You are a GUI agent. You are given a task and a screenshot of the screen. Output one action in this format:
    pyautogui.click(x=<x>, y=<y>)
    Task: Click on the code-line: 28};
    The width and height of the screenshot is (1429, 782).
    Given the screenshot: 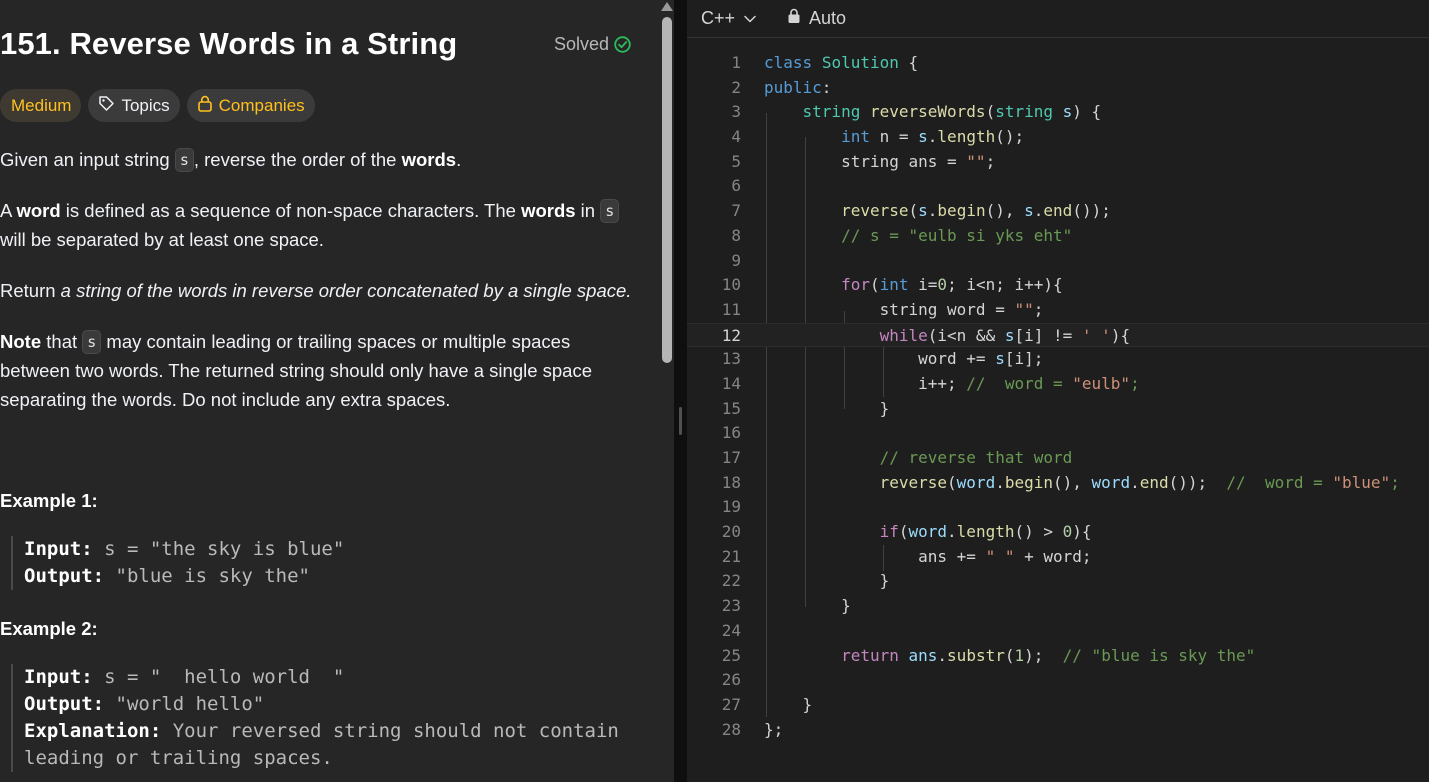 What is the action you would take?
    pyautogui.click(x=752, y=729)
    